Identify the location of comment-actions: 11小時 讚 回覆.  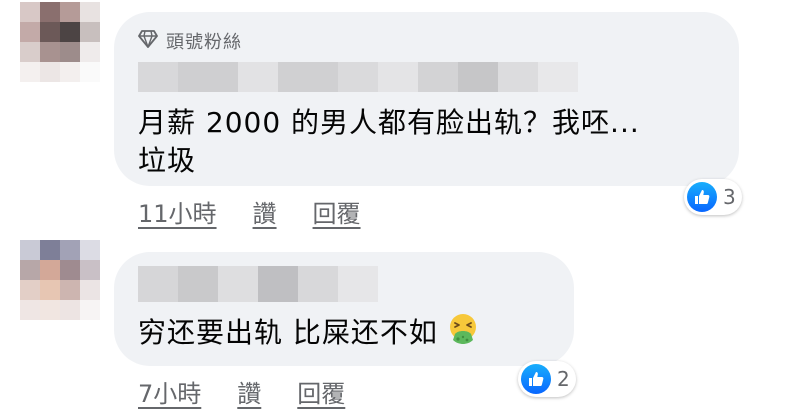
(249, 211).